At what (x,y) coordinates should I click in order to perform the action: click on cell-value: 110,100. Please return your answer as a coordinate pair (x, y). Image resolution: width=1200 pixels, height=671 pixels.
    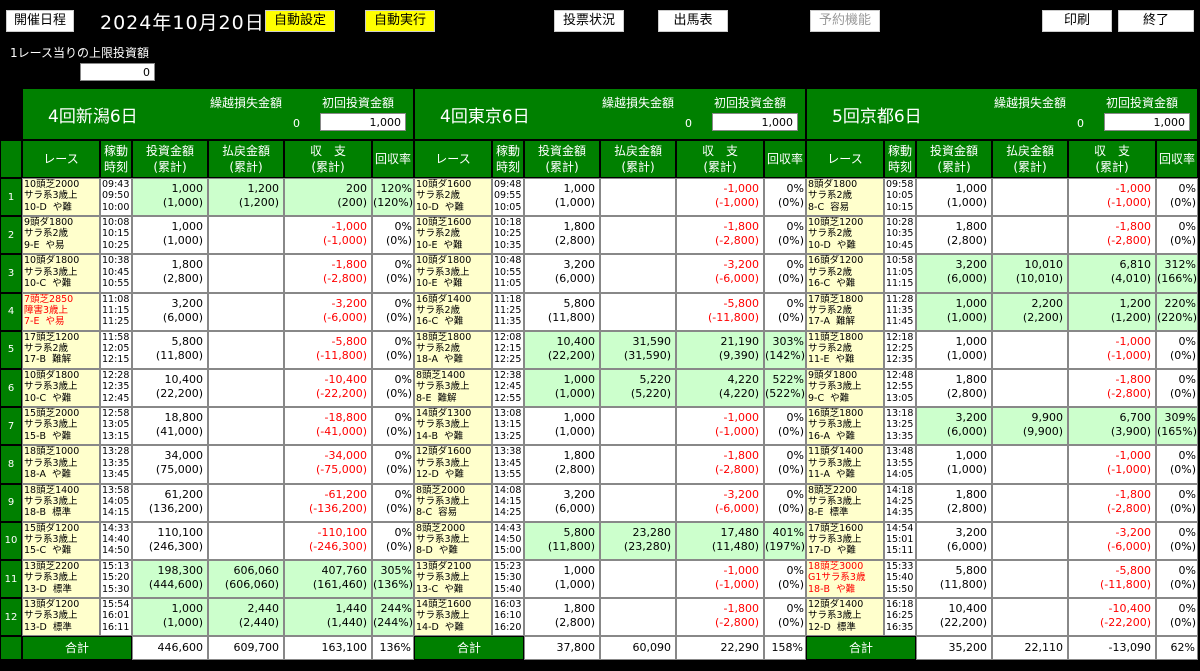
    Looking at the image, I should click on (180, 532).